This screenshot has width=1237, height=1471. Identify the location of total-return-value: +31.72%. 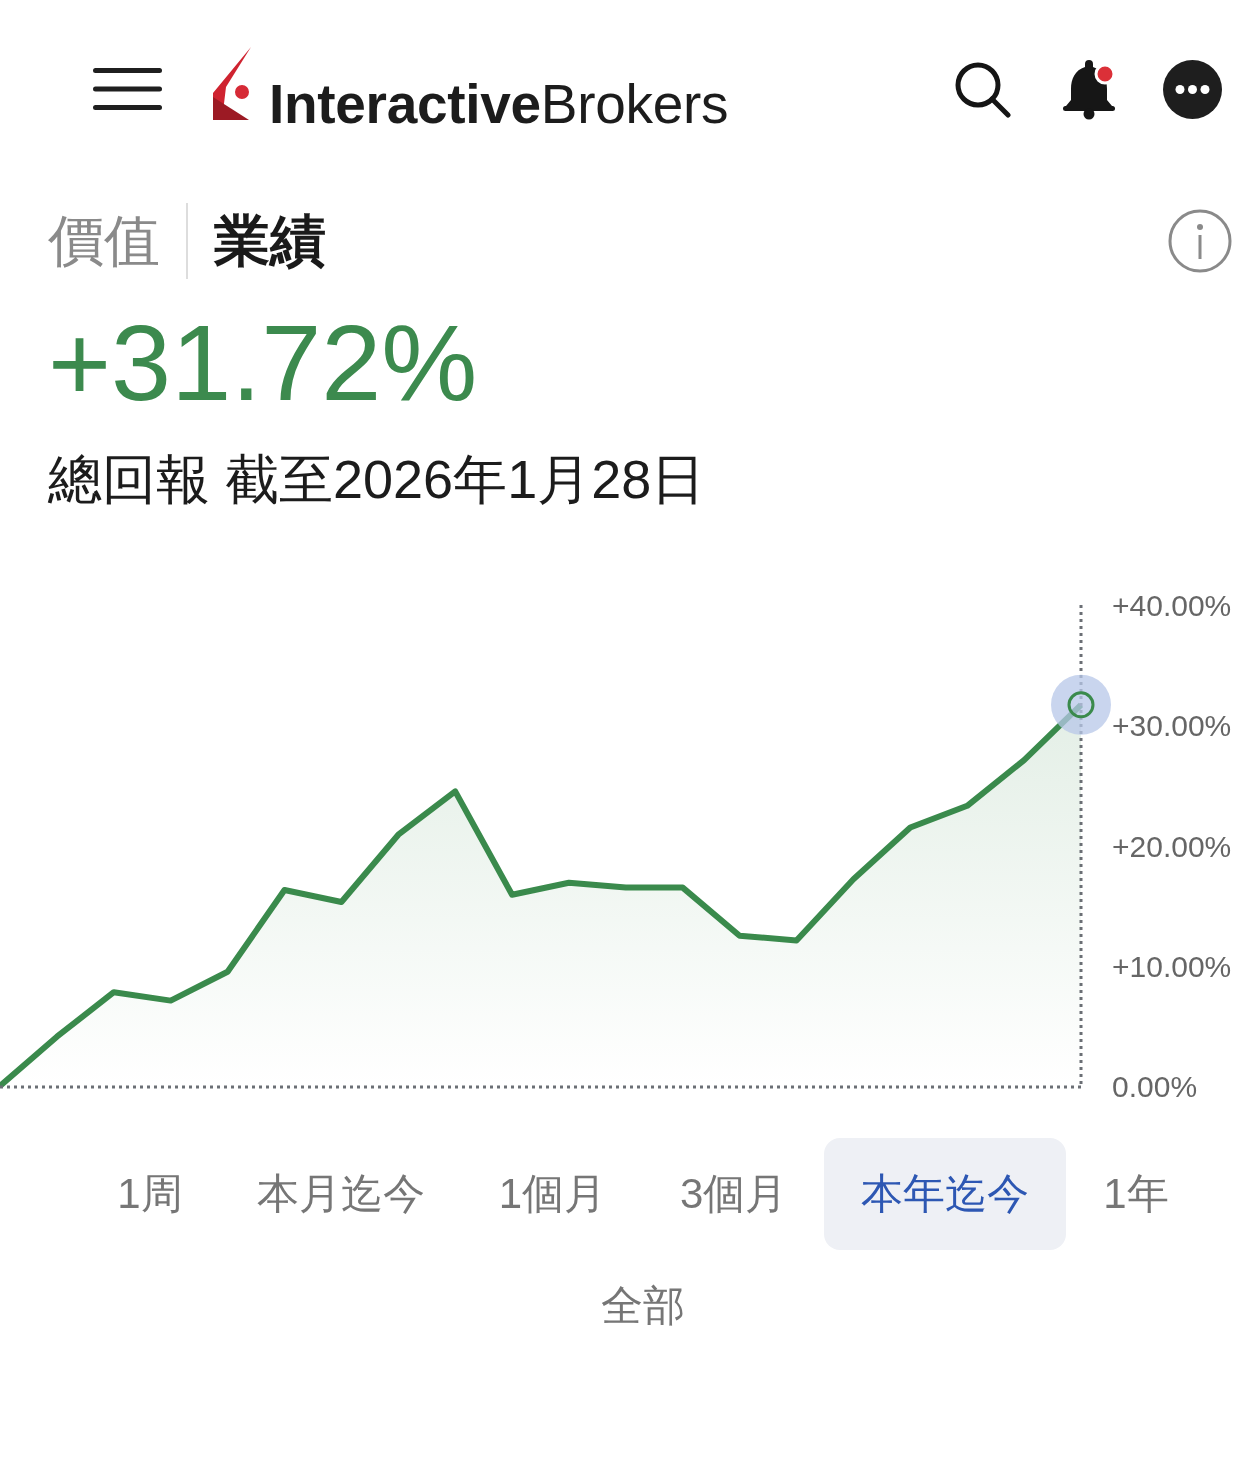
(263, 363).